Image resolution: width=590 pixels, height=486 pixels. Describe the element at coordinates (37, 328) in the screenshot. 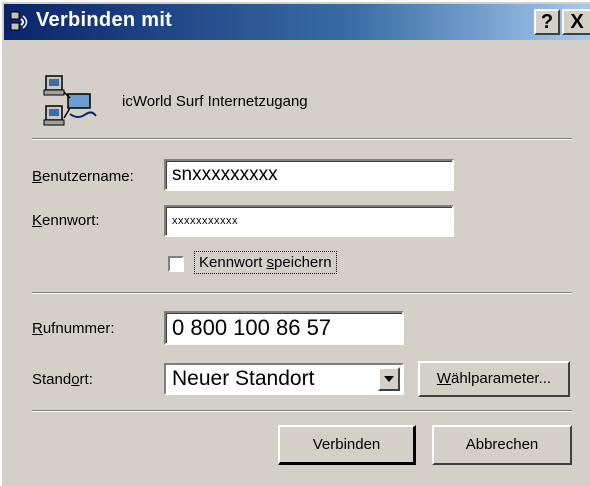

I see `phone-label-mnemonic: R` at that location.